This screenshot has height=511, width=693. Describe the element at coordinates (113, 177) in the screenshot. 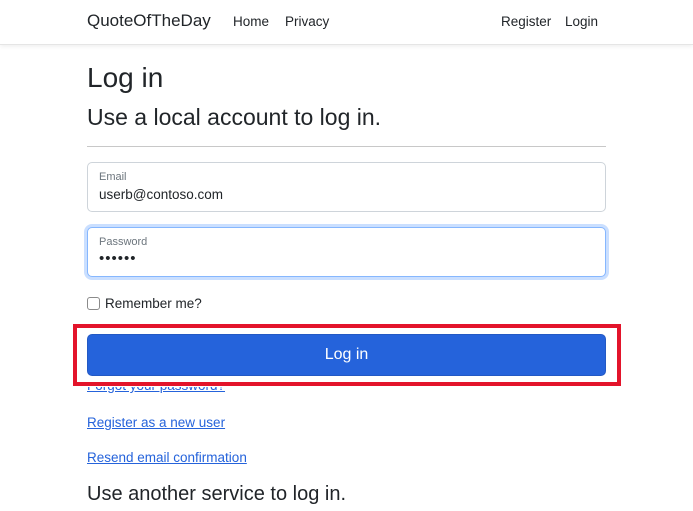

I see `email-label: Email` at that location.